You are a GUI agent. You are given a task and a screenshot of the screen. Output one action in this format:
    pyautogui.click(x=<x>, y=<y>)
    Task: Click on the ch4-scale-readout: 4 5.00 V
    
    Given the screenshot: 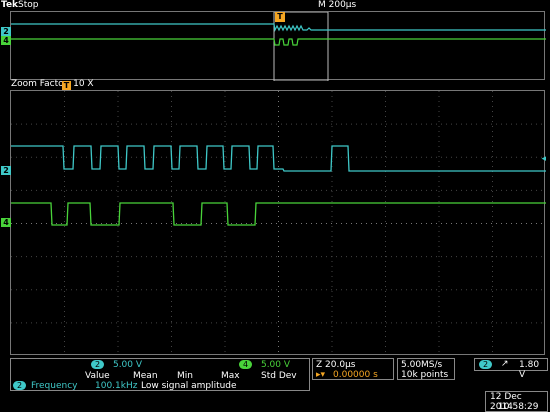 What is the action you would take?
    pyautogui.click(x=264, y=365)
    